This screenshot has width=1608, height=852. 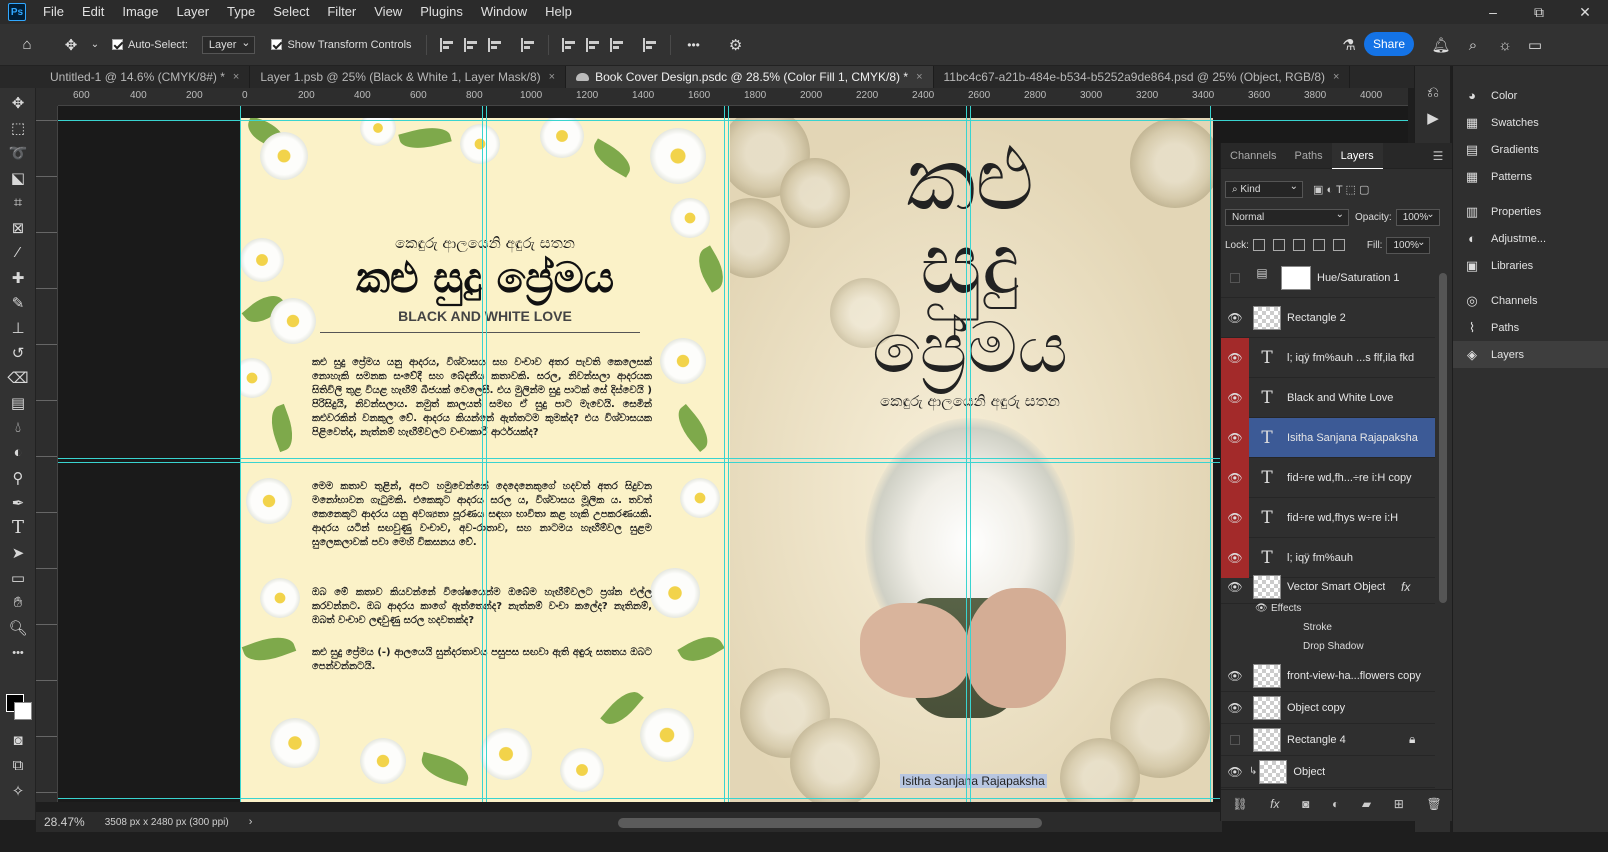 What do you see at coordinates (558, 12) in the screenshot?
I see `menu-help: Help` at bounding box center [558, 12].